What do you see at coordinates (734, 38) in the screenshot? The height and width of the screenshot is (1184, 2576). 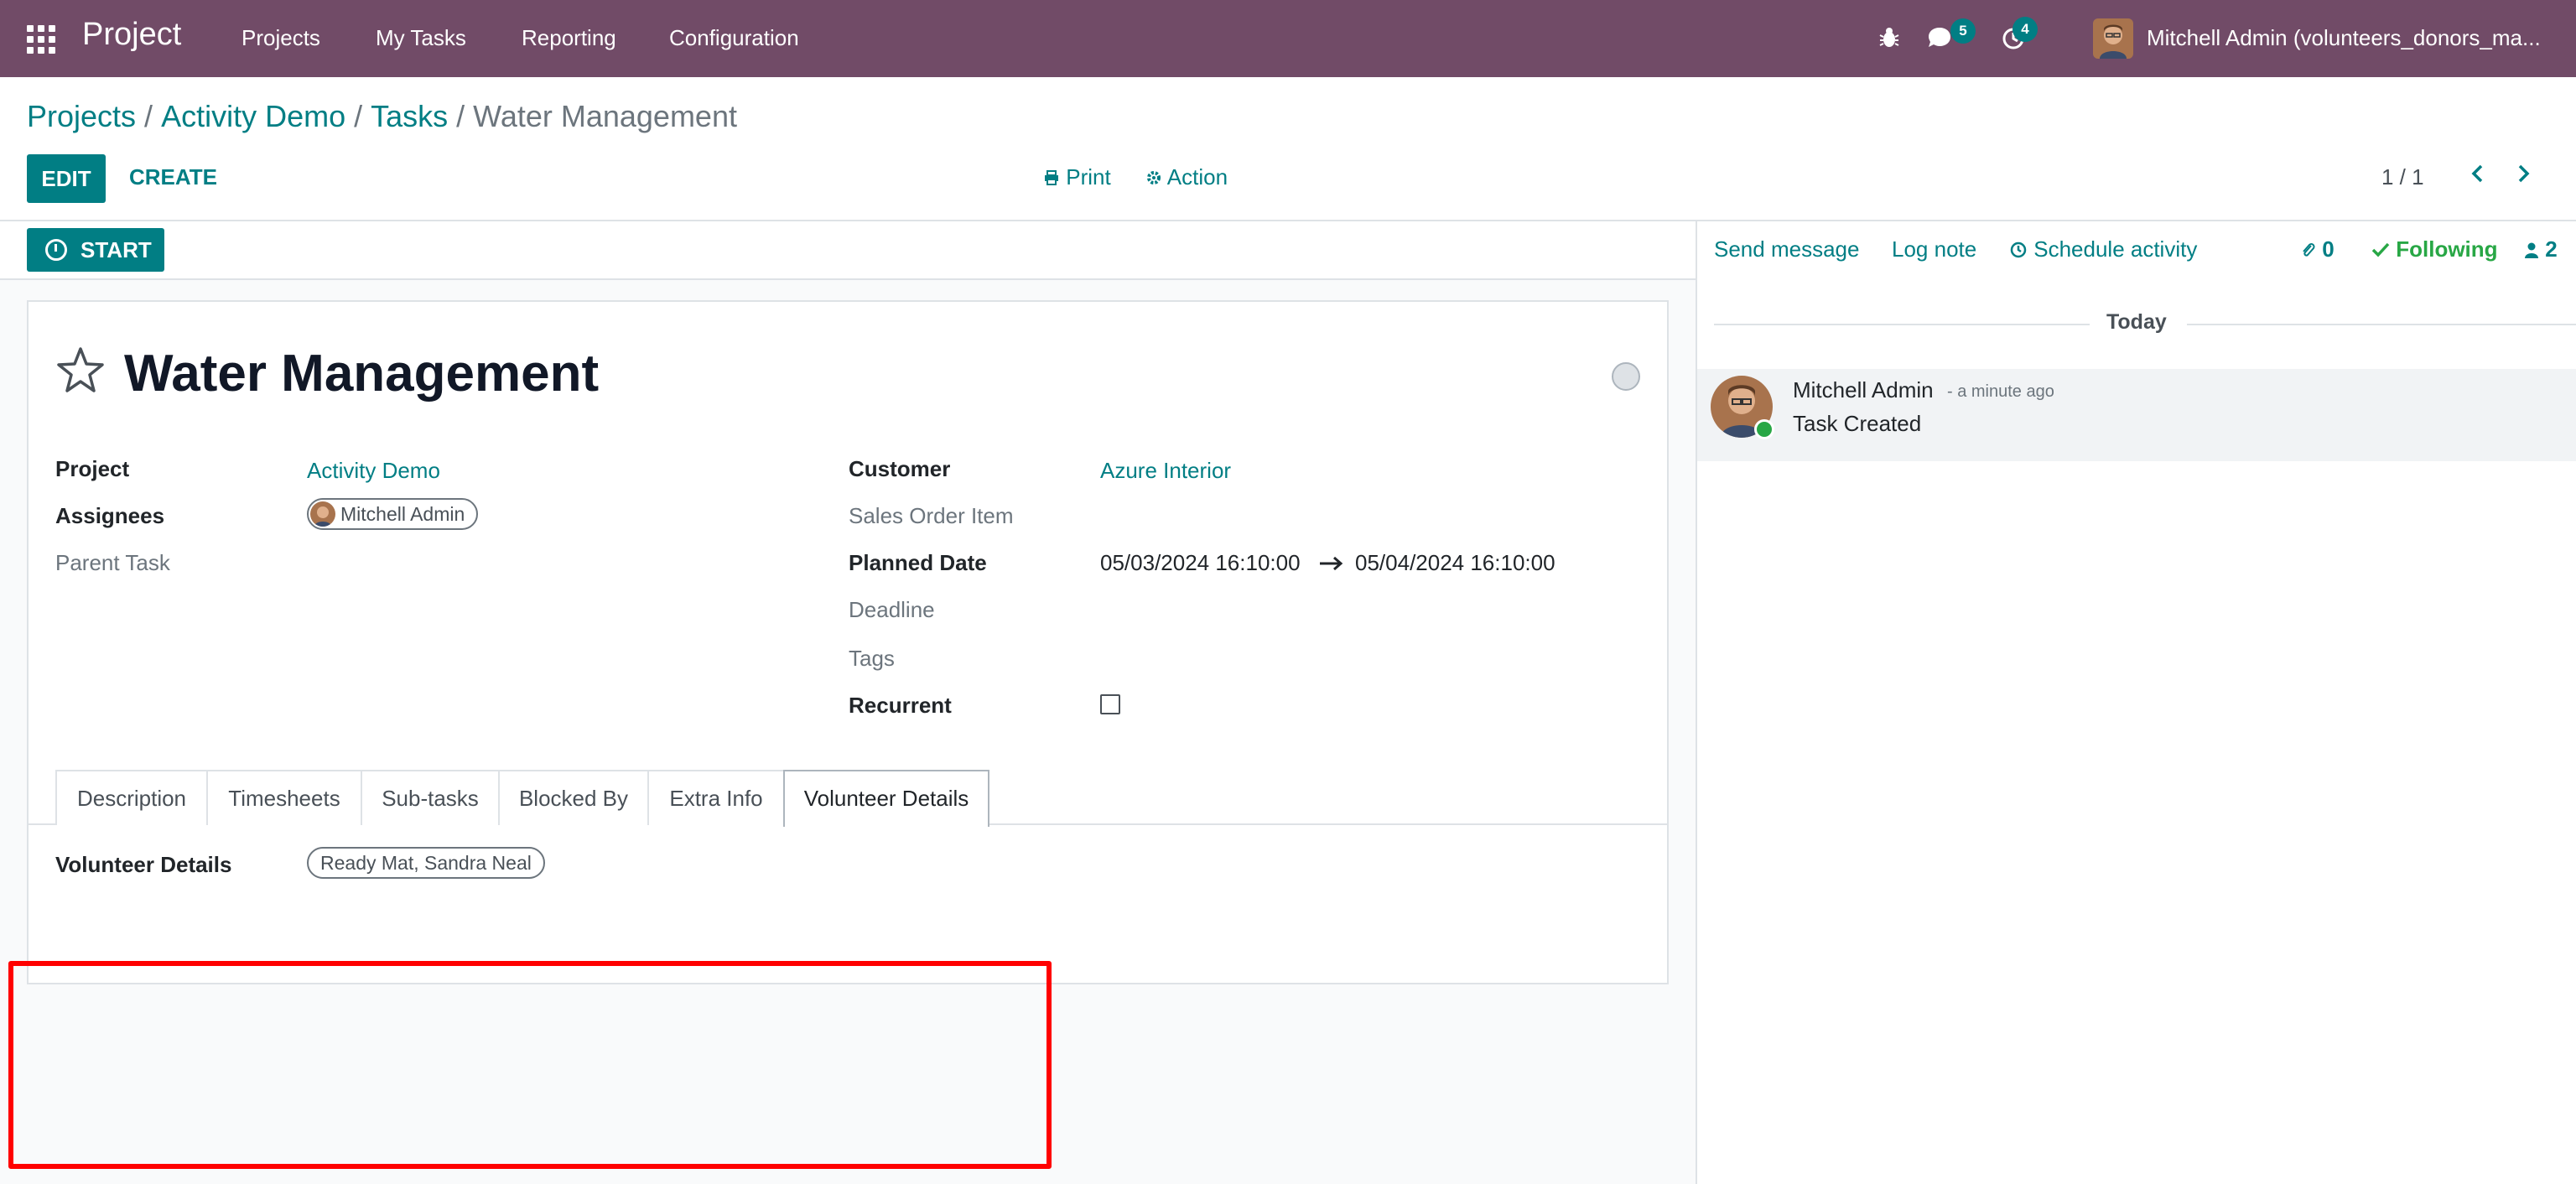 I see `menu-configuration: Configuration` at bounding box center [734, 38].